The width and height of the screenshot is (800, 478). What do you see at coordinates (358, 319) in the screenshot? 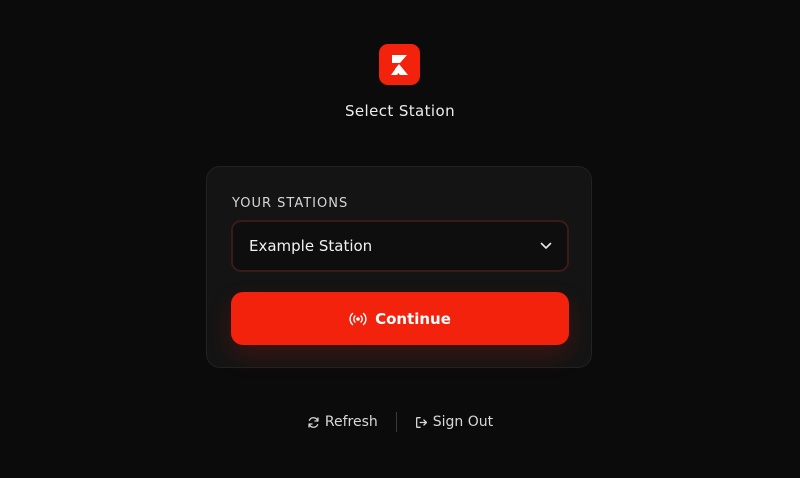
I see `broadcast-icon` at bounding box center [358, 319].